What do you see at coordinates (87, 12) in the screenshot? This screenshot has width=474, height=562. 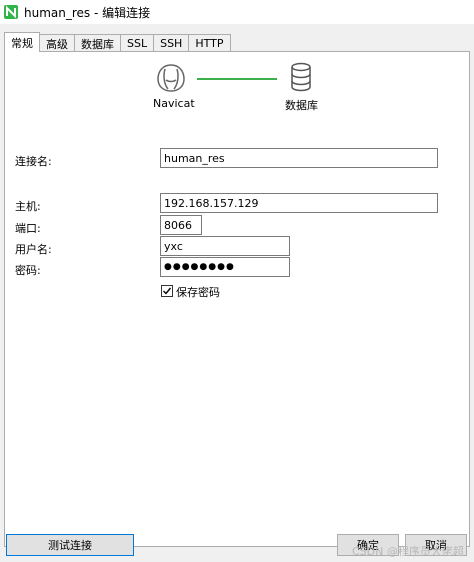 I see `window-title: human_res - 编辑连接` at bounding box center [87, 12].